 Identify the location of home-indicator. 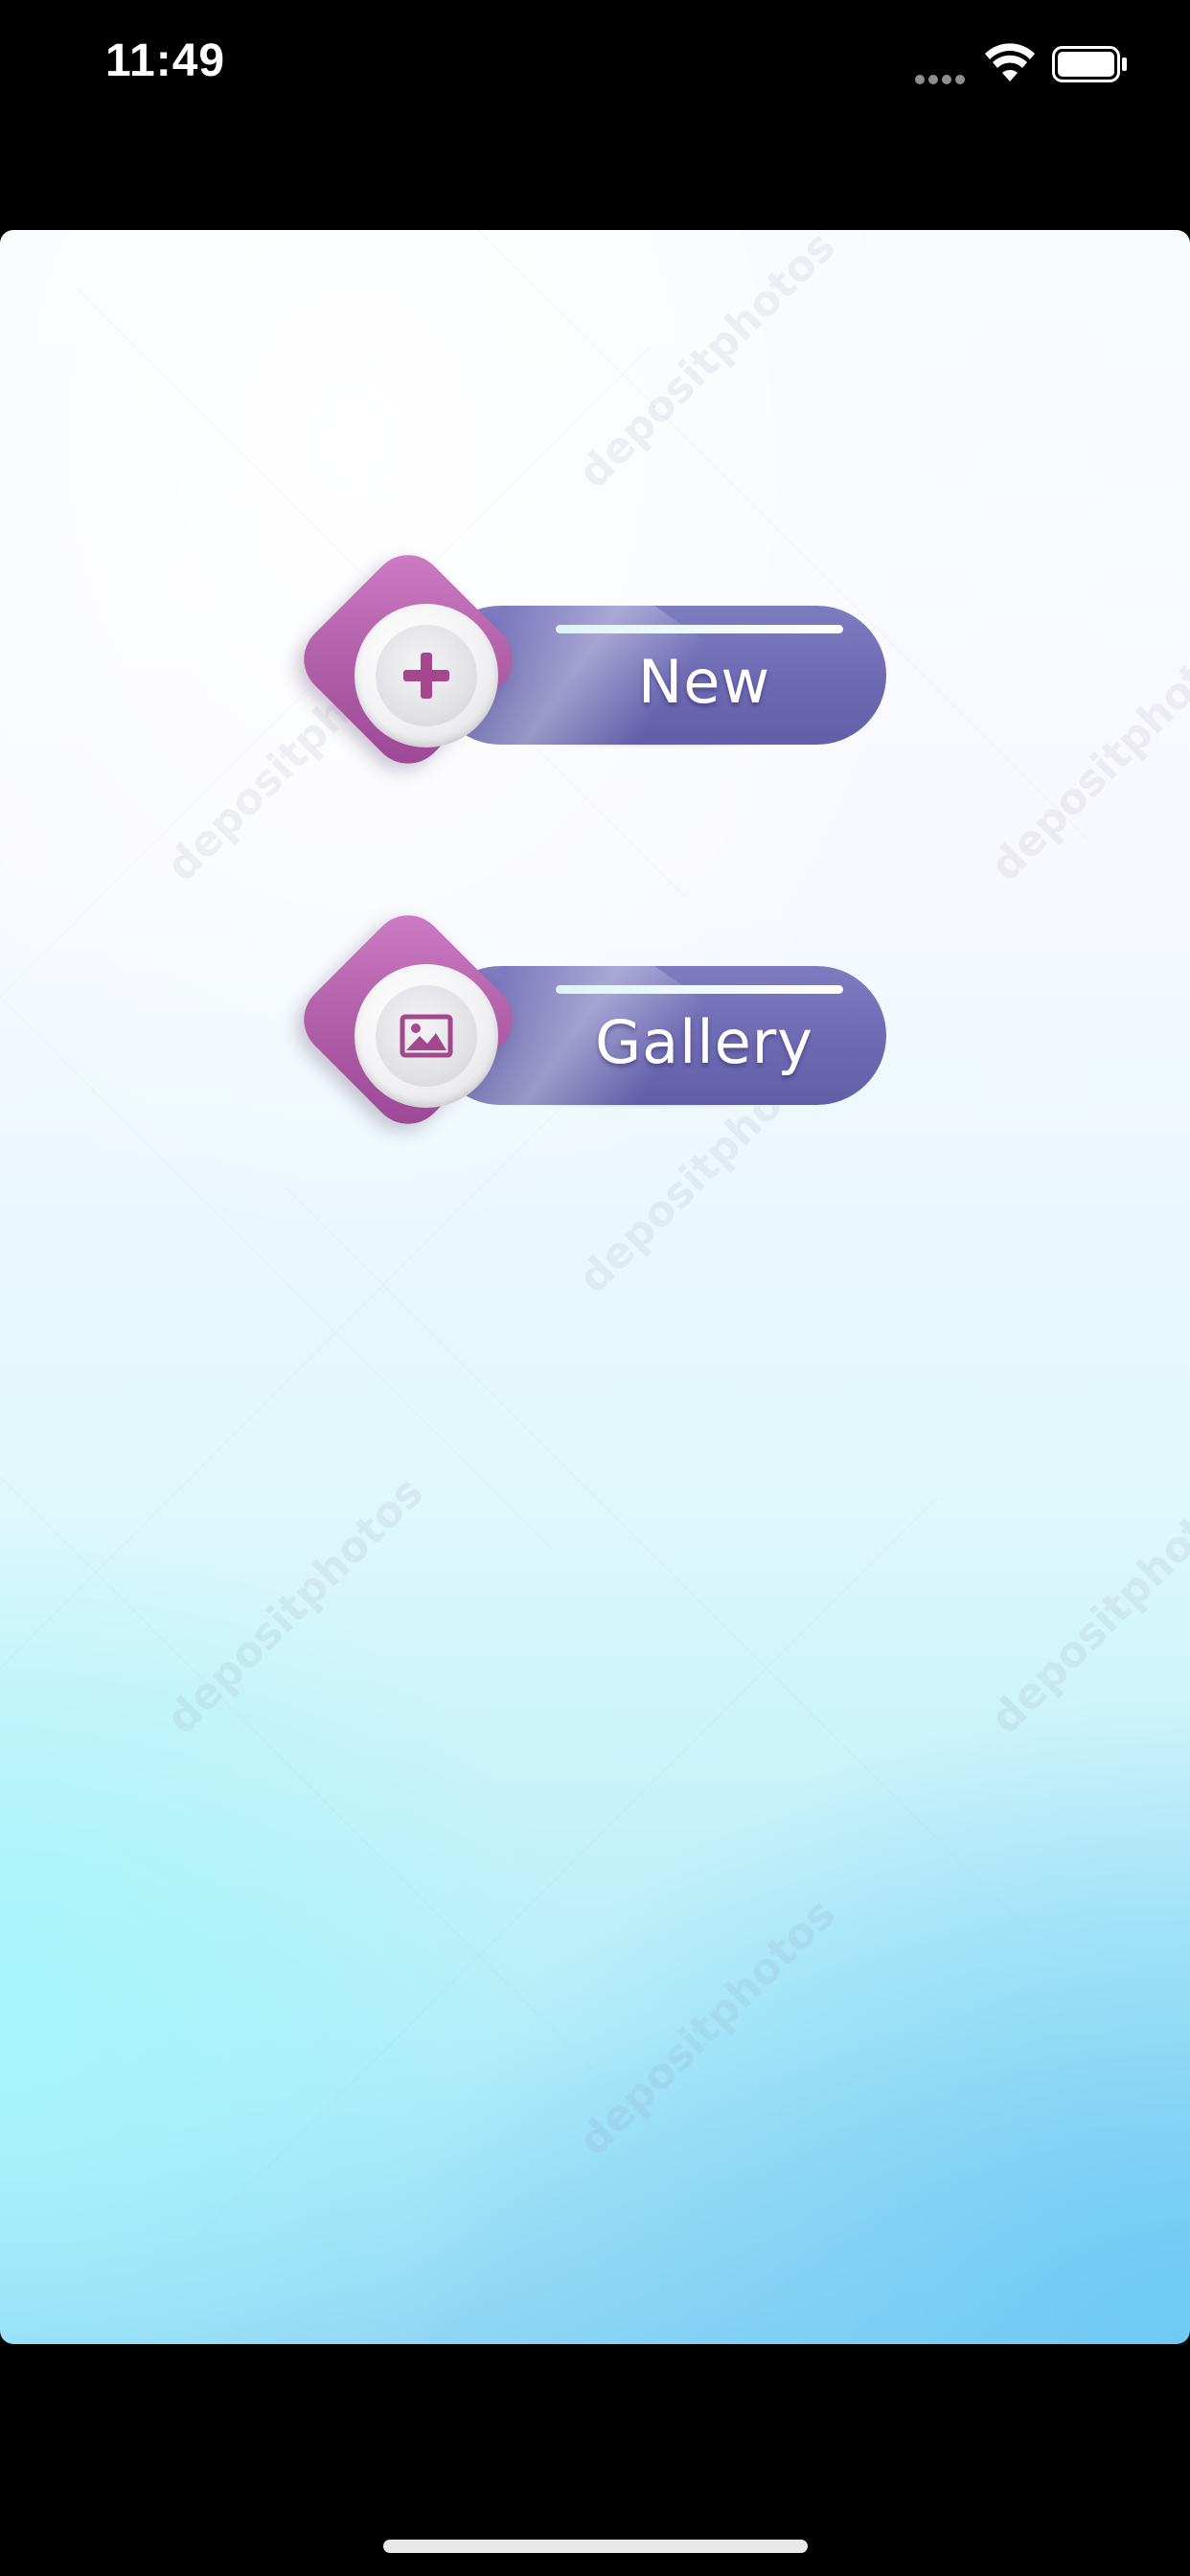
(595, 2546).